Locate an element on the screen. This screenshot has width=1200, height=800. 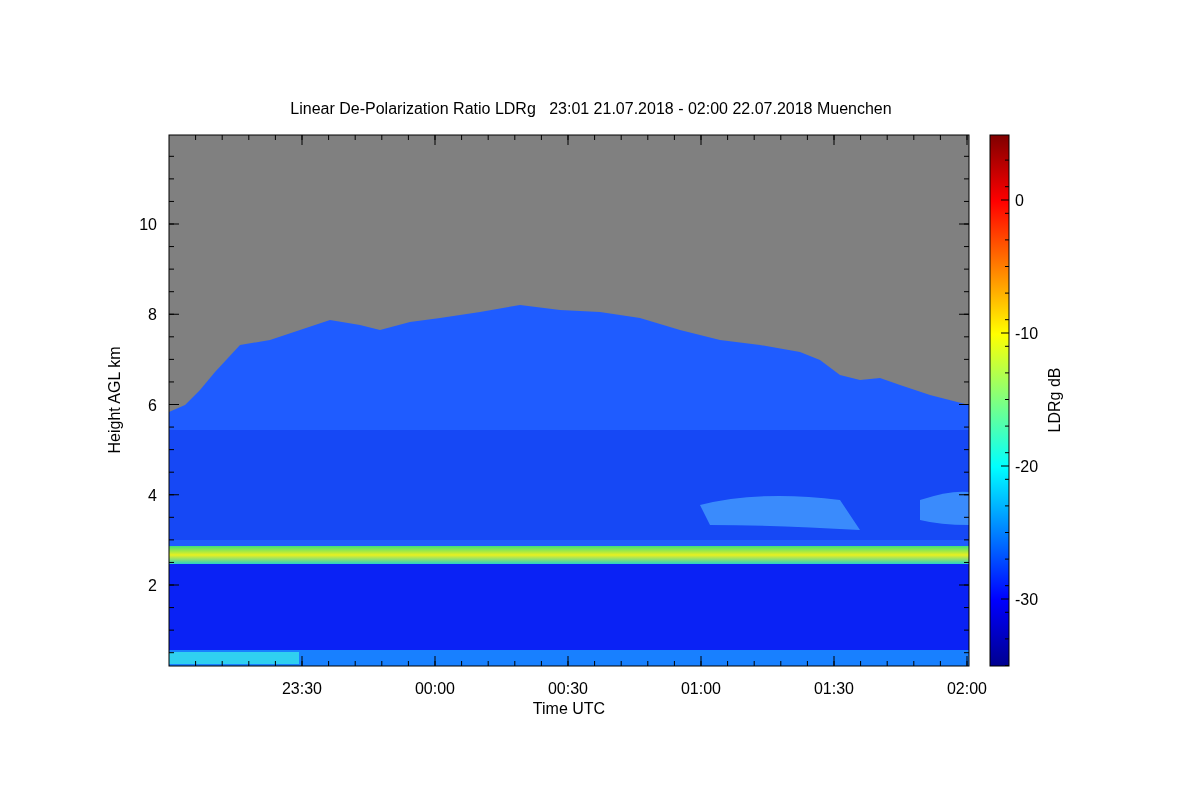
y-tick-label: 2 is located at coordinates (152, 585).